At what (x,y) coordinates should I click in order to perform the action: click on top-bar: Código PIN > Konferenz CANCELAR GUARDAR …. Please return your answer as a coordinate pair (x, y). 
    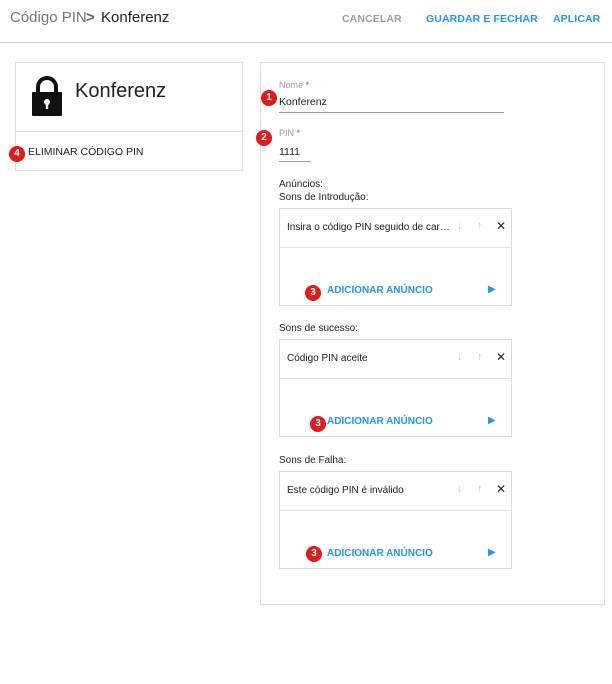
    Looking at the image, I should click on (306, 21).